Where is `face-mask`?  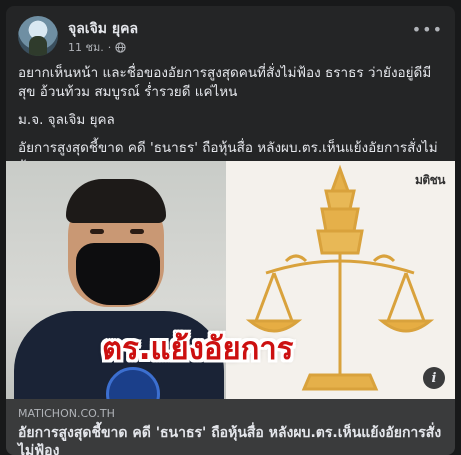
face-mask is located at coordinates (118, 274).